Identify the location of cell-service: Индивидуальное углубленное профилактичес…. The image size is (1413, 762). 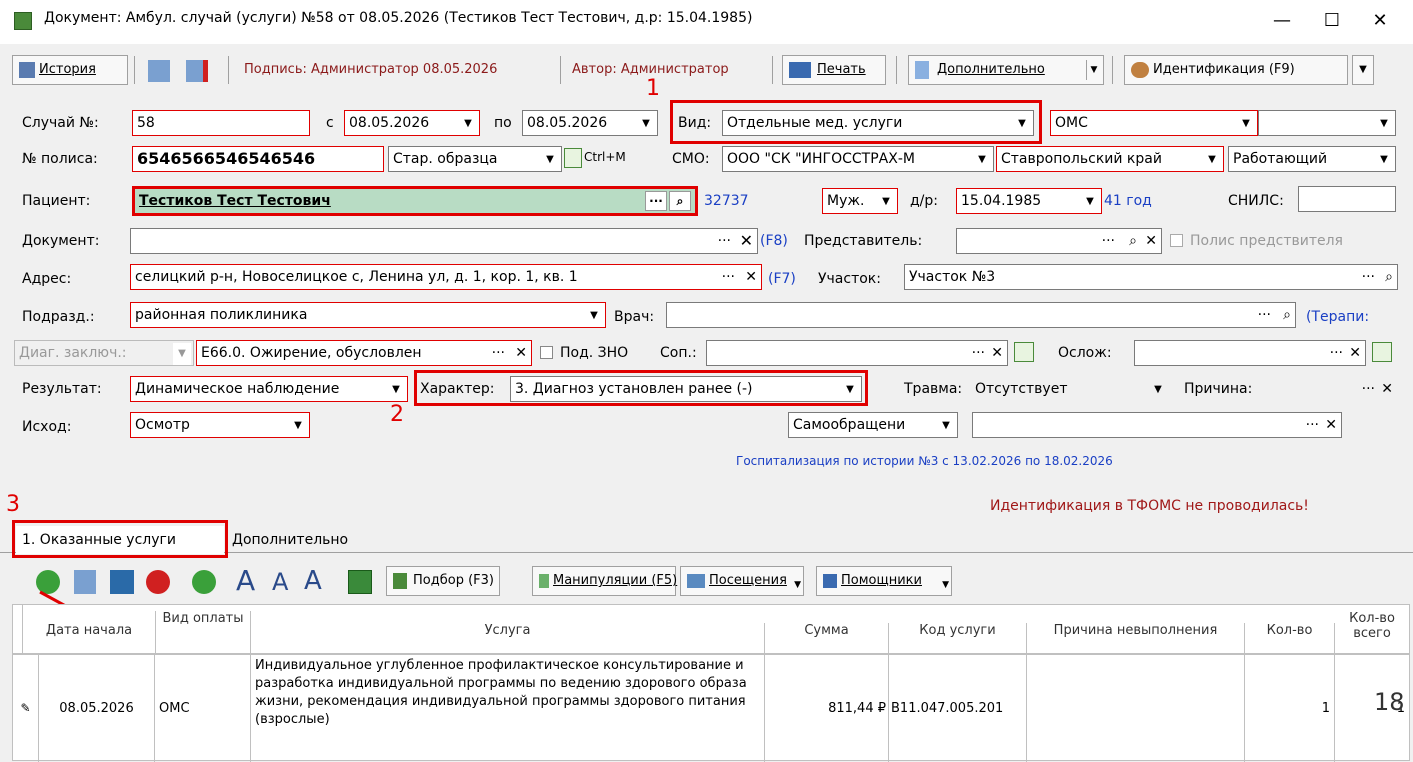
(508, 708).